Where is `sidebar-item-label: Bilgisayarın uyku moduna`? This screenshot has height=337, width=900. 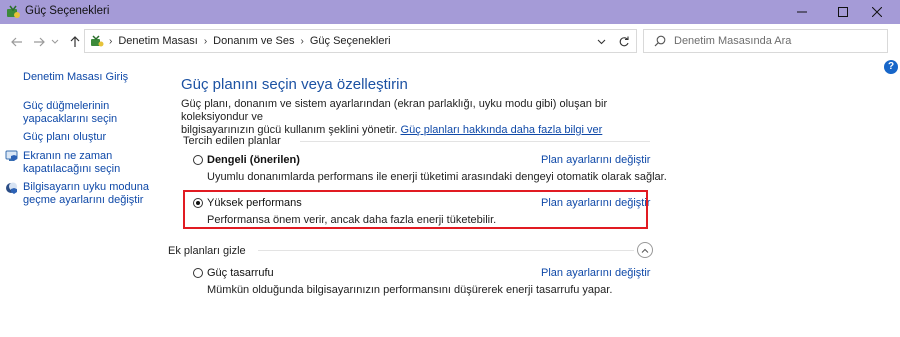
sidebar-item-label: Bilgisayarın uyku moduna is located at coordinates (86, 187).